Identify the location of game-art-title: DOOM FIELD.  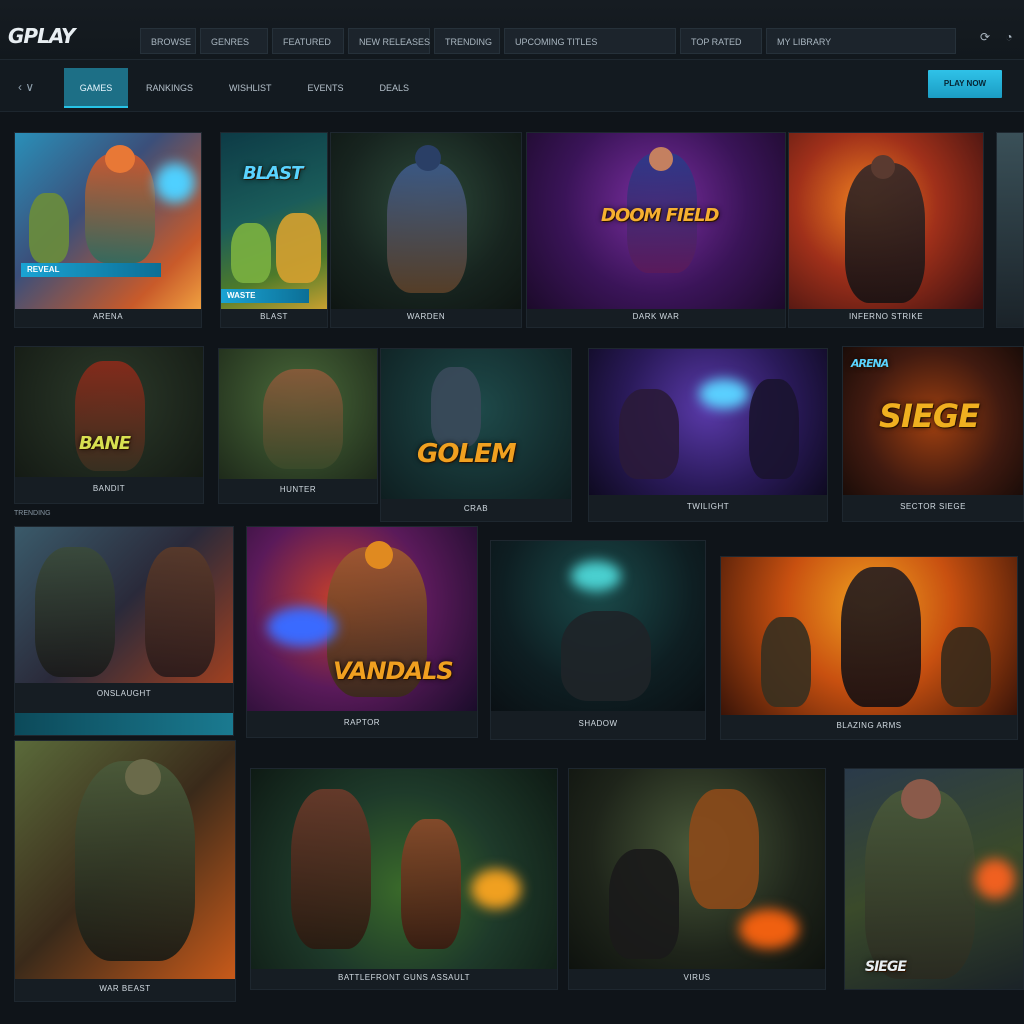
(660, 215).